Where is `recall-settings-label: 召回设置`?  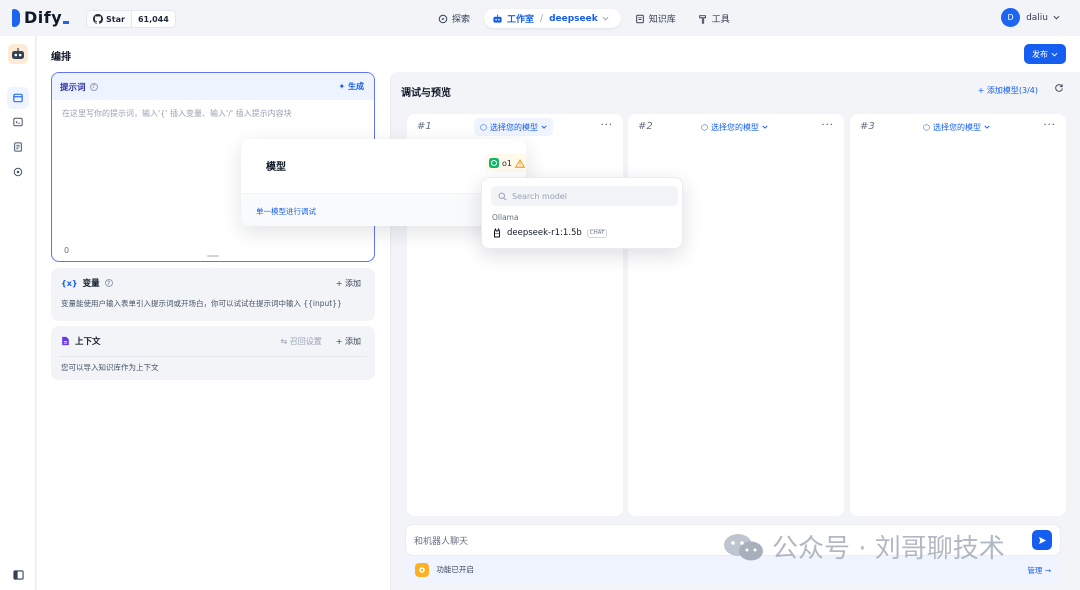
recall-settings-label: 召回设置 is located at coordinates (305, 341).